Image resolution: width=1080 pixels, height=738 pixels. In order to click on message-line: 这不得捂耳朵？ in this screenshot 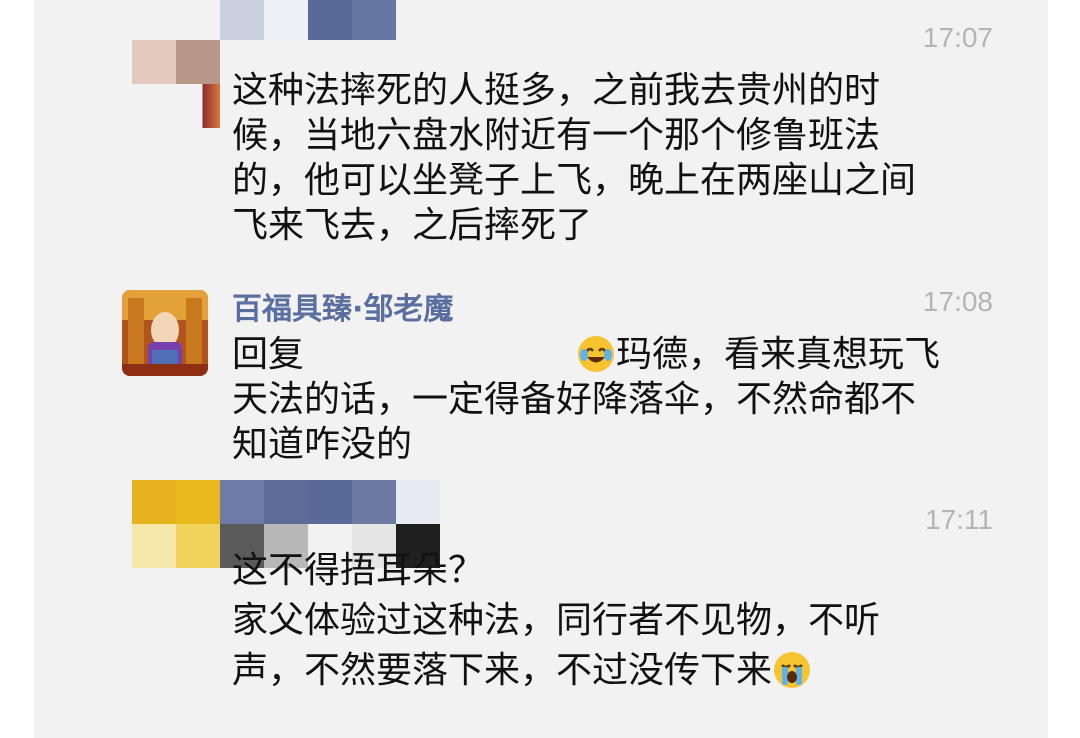, I will do `click(358, 570)`.